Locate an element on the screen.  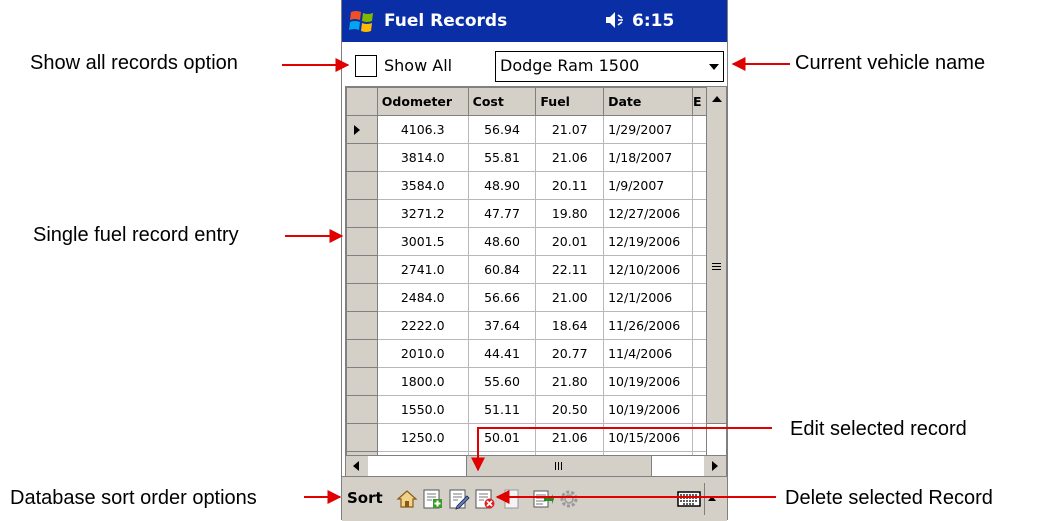
chevron-up-icon is located at coordinates (712, 498).